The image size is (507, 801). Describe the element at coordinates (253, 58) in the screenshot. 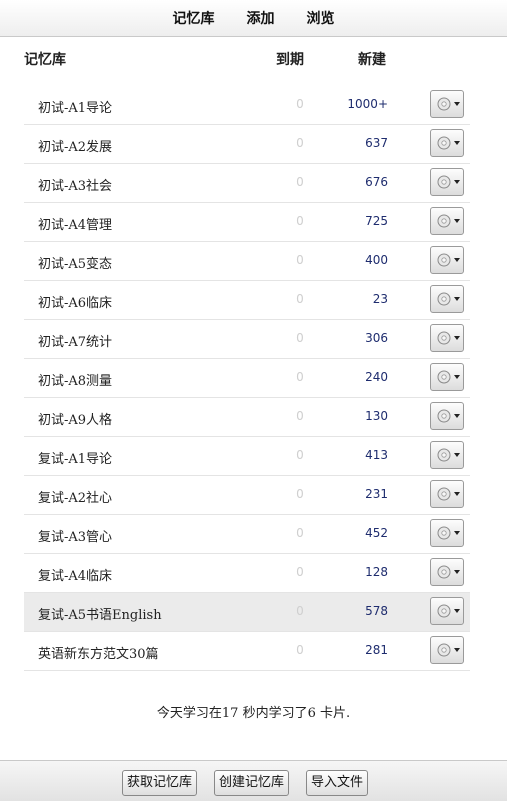

I see `table-header: 记忆库 到期 新建` at that location.